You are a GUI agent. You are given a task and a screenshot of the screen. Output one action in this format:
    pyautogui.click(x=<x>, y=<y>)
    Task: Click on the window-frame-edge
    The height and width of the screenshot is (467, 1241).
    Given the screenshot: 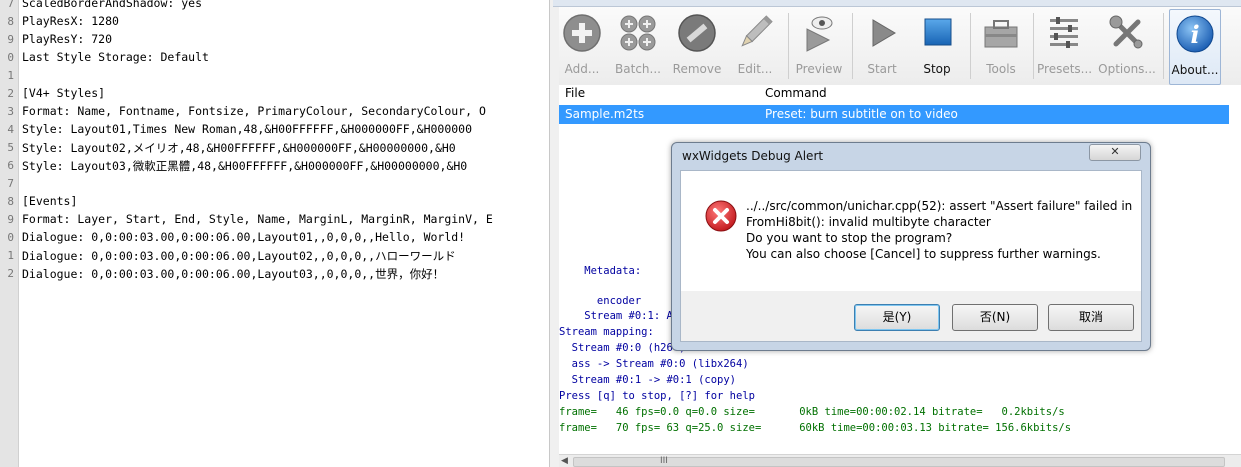 What is the action you would take?
    pyautogui.click(x=897, y=3)
    